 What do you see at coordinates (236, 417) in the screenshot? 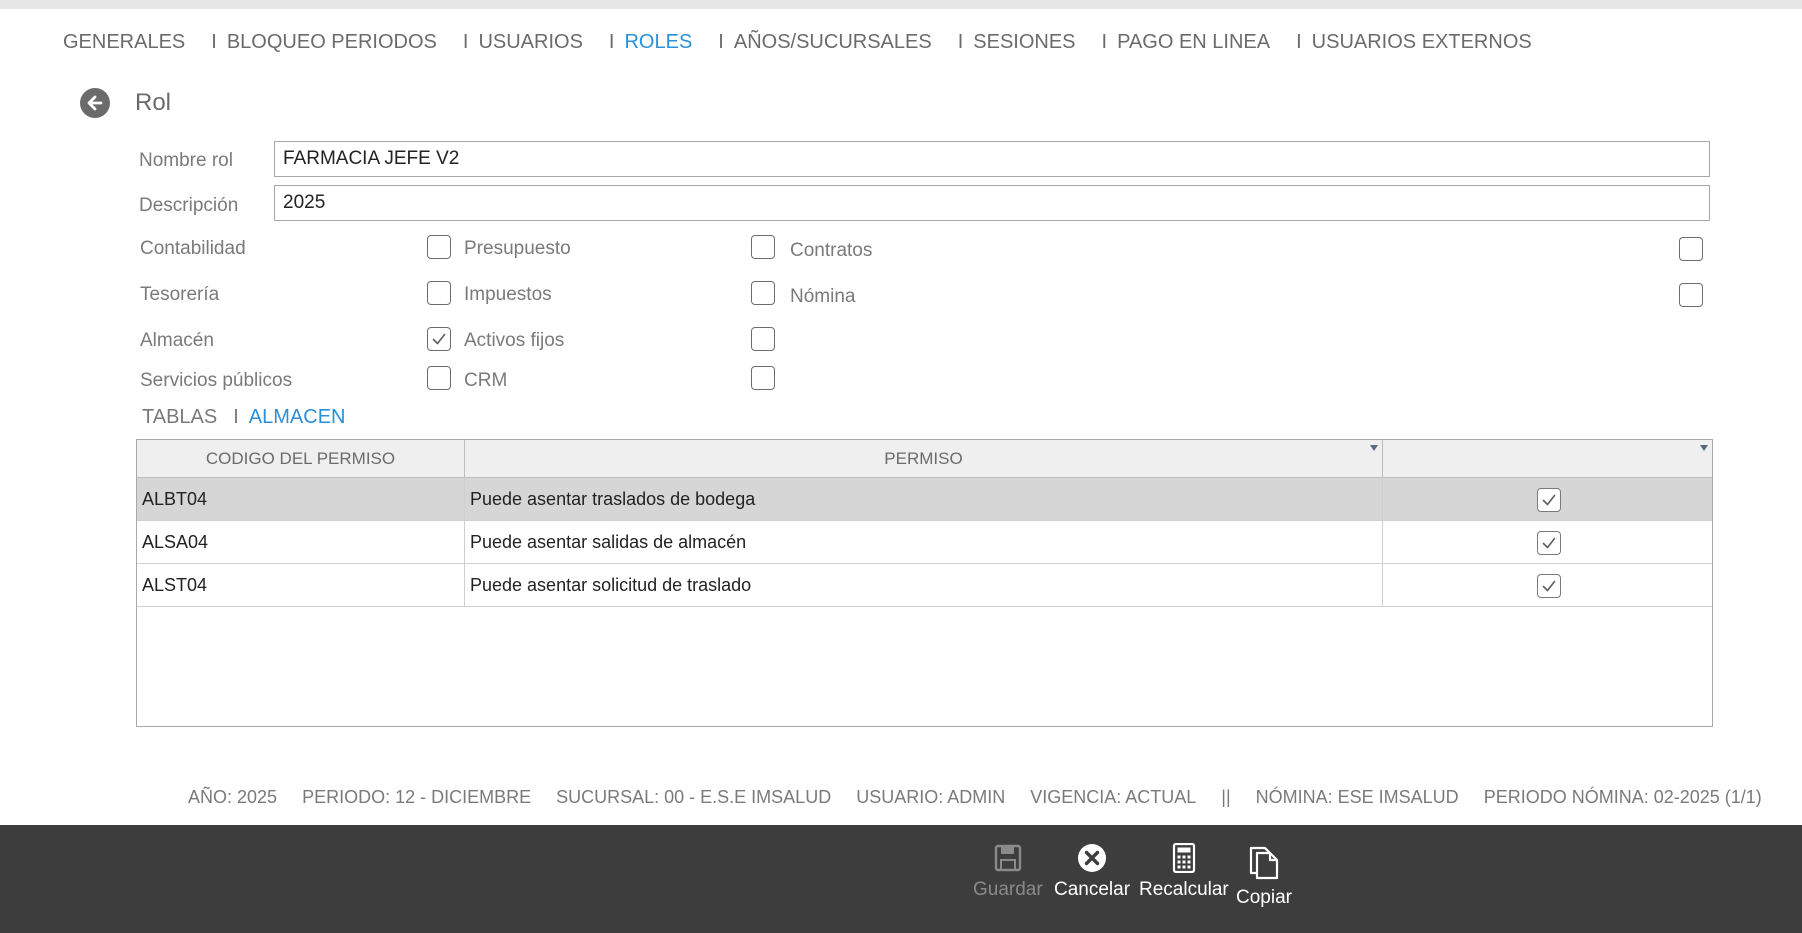
I see `tab-separator: I` at bounding box center [236, 417].